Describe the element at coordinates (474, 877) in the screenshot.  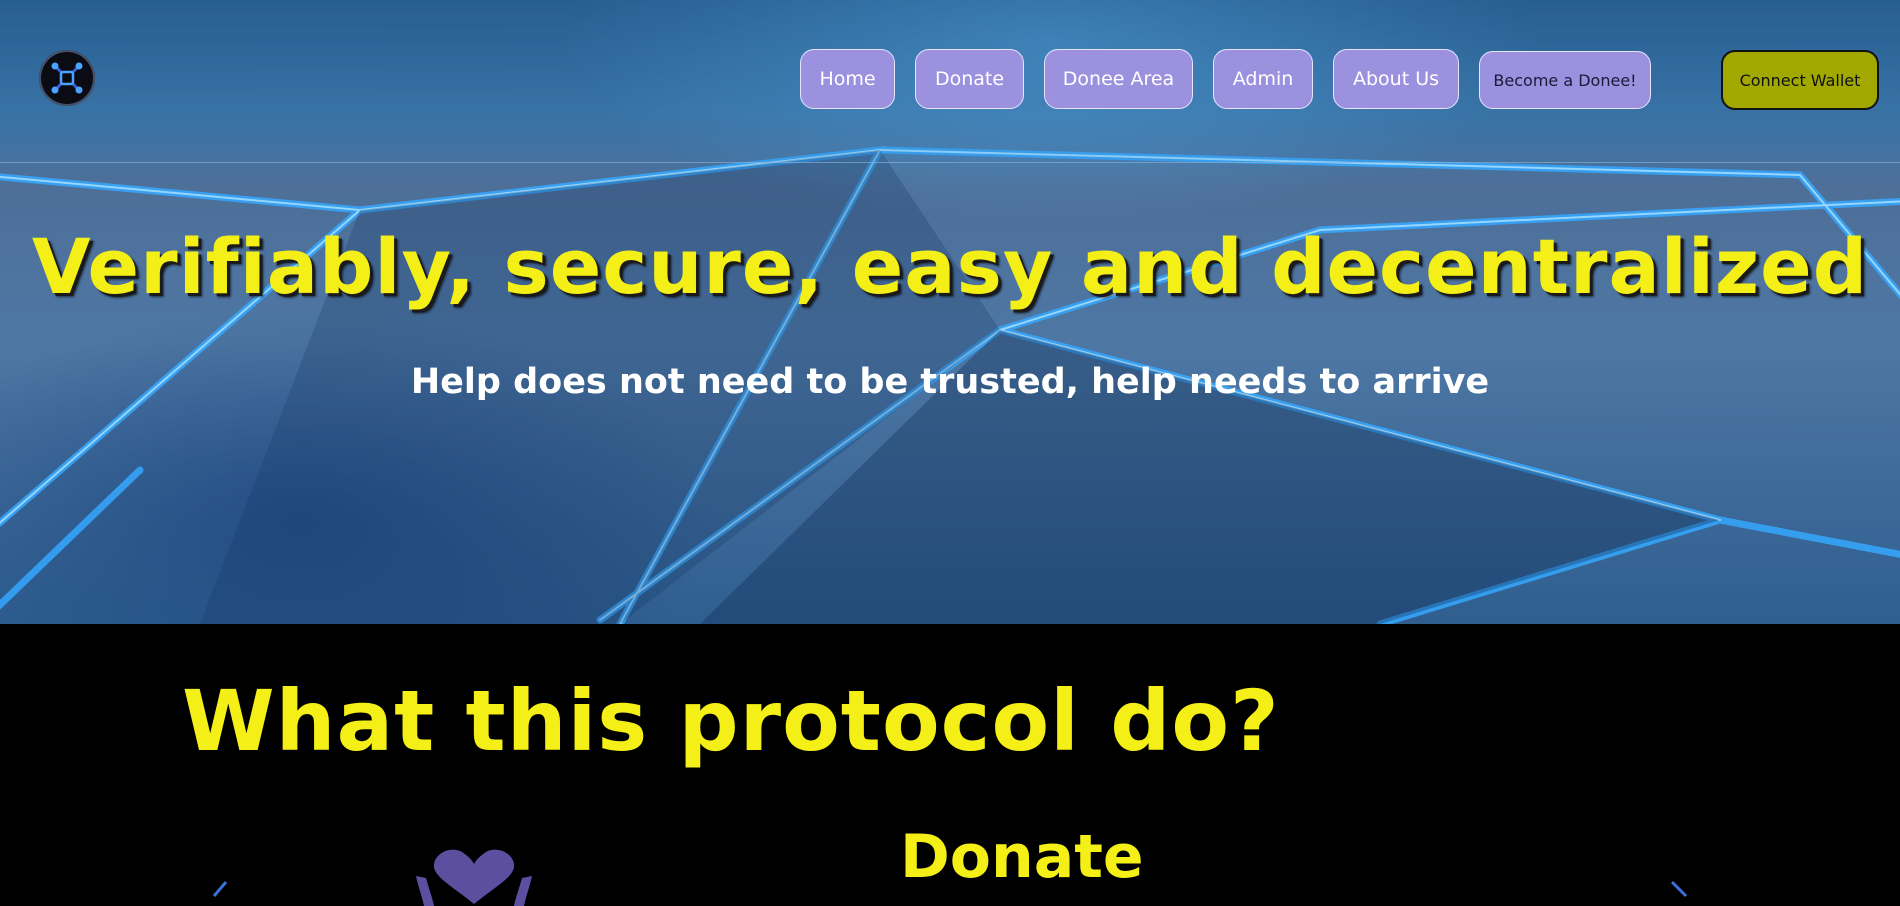
I see `heart-hands-icon` at that location.